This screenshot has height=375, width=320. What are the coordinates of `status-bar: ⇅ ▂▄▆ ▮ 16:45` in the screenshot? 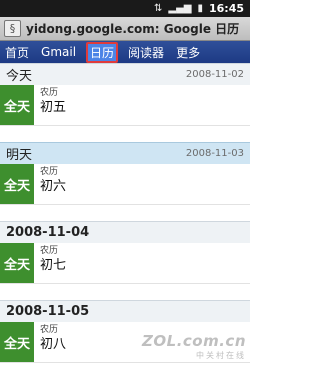 It's located at (125, 8).